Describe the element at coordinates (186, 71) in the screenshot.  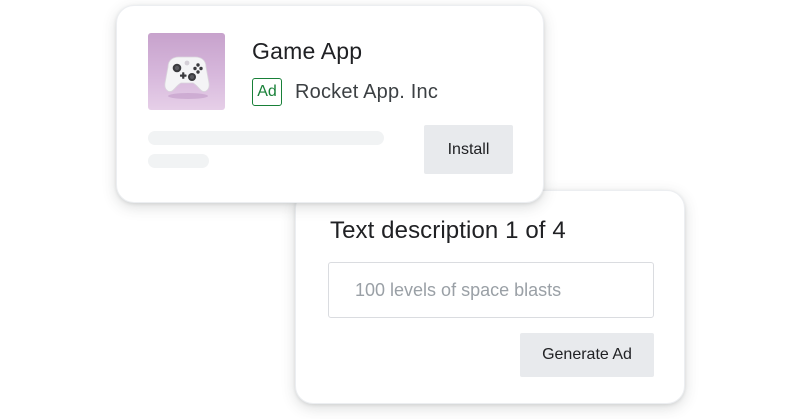
I see `game-controller-icon` at that location.